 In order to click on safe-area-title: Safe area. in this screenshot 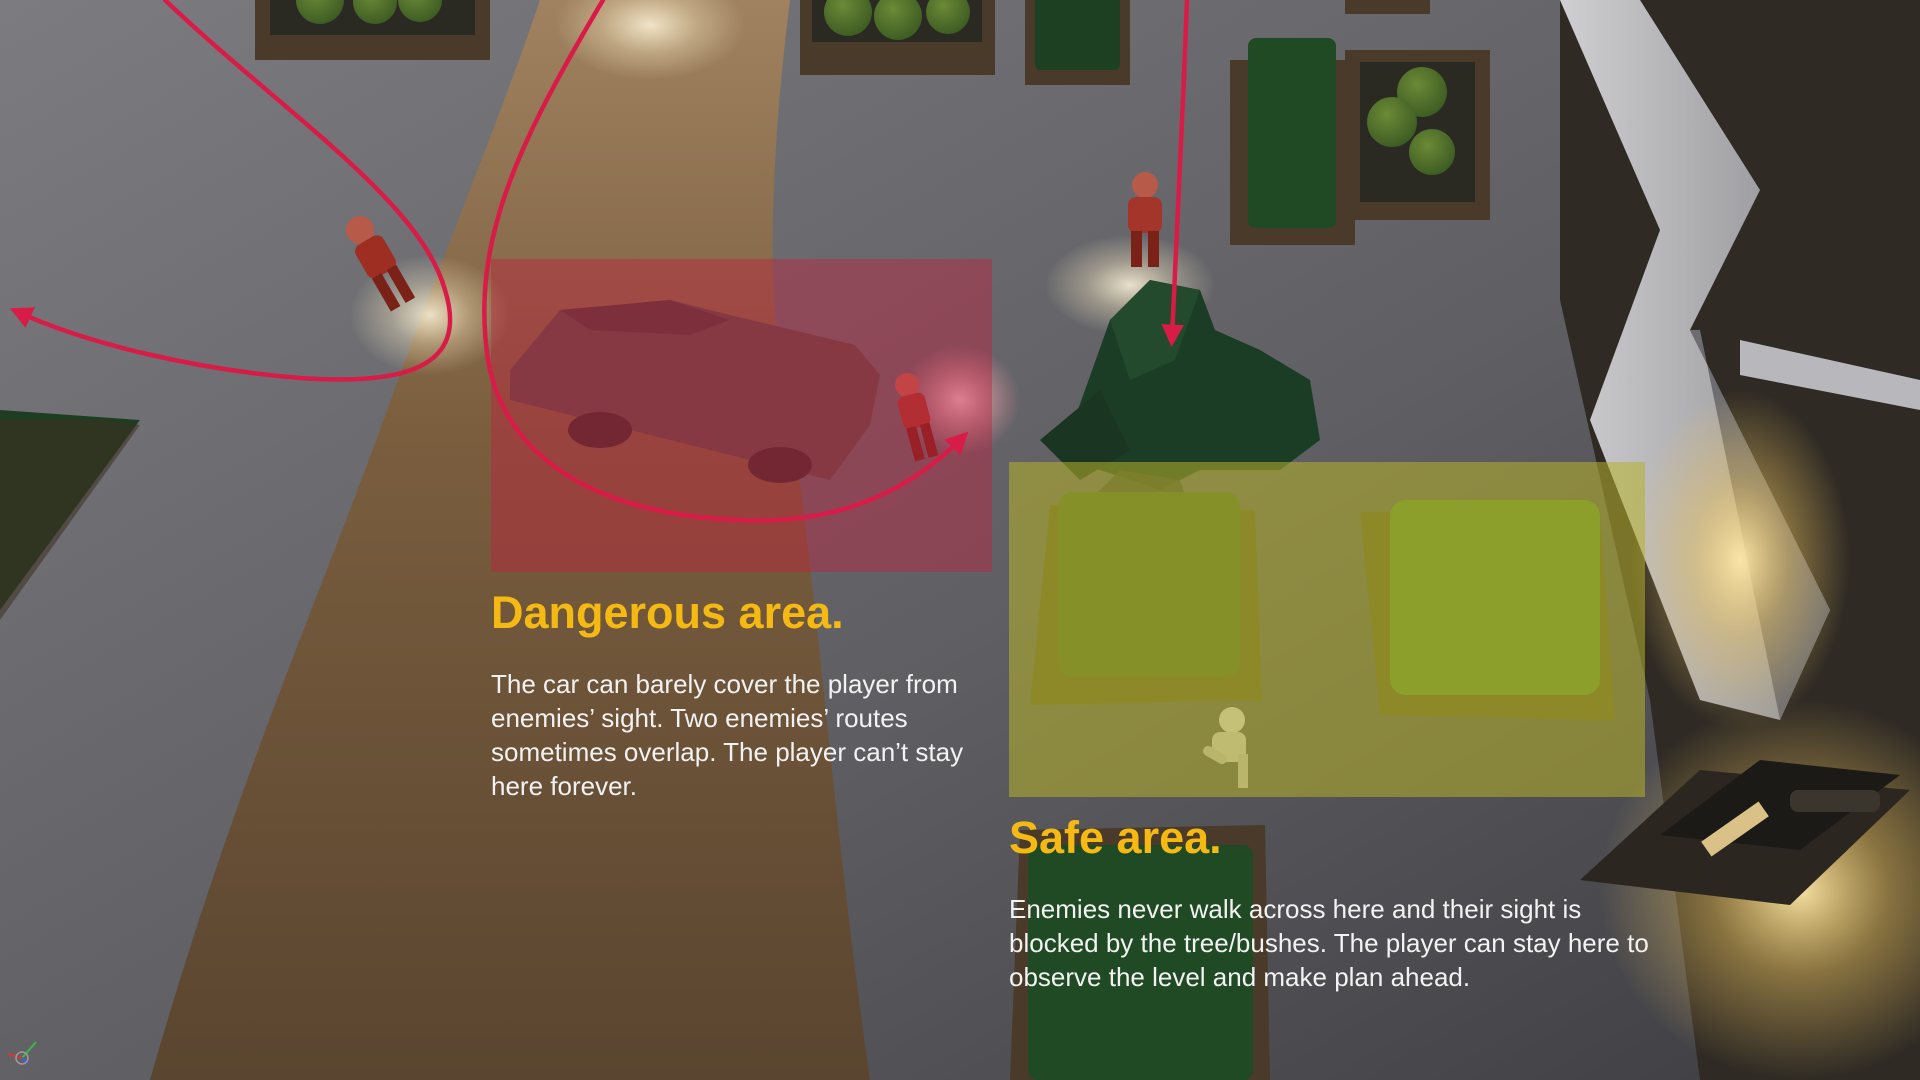, I will do `click(1115, 837)`.